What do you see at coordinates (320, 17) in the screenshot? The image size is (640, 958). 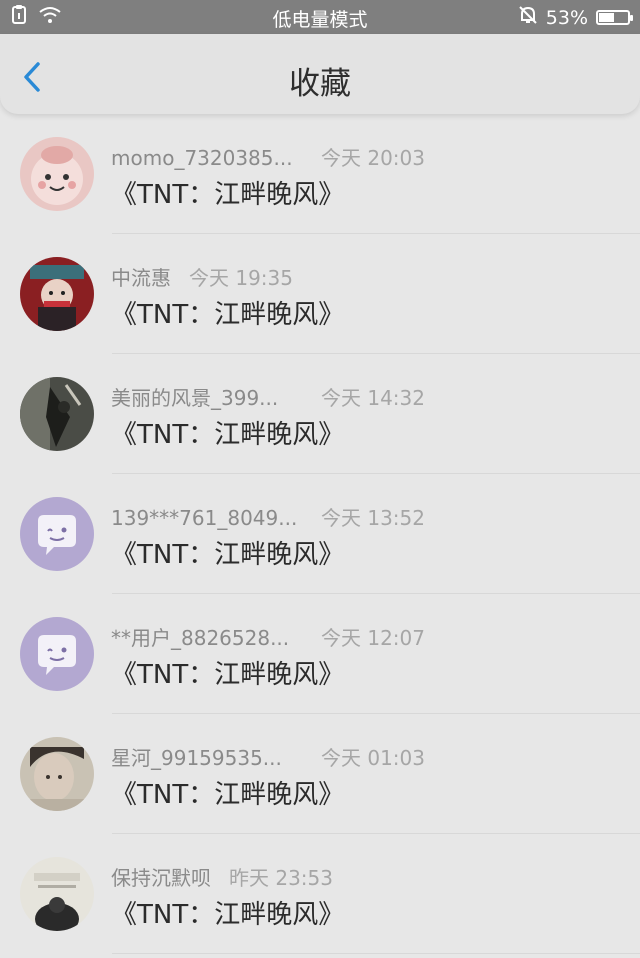 I see `status-bar: 低电量模式 53%` at bounding box center [320, 17].